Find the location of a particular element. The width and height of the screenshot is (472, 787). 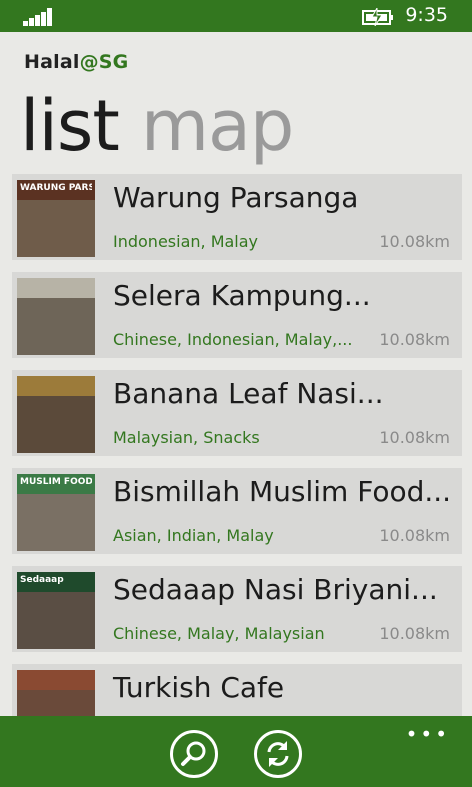

restaurant-name: Turkish Cafe is located at coordinates (199, 687).